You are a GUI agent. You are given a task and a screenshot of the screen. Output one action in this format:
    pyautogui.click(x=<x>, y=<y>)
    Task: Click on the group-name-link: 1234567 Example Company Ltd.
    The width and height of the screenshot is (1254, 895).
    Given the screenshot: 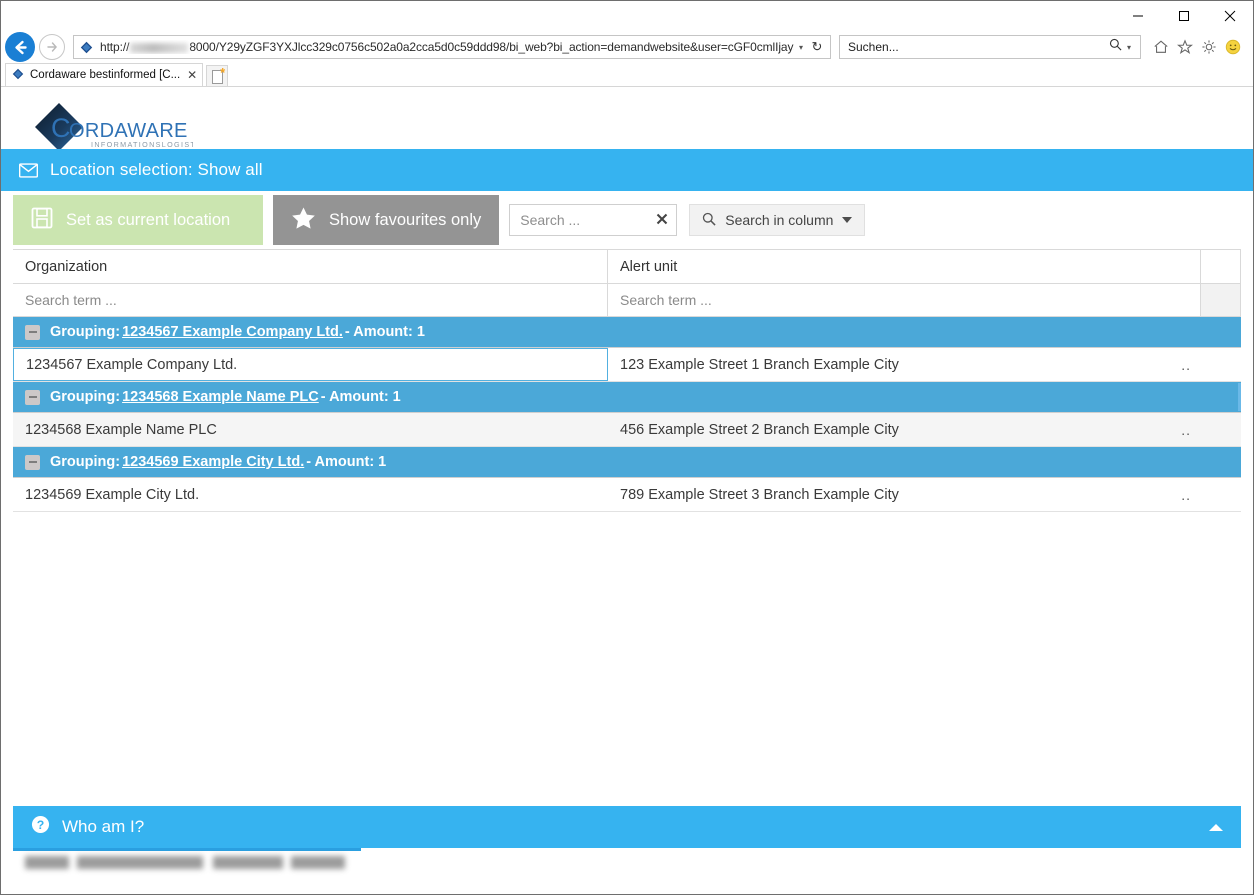 What is the action you would take?
    pyautogui.click(x=232, y=332)
    